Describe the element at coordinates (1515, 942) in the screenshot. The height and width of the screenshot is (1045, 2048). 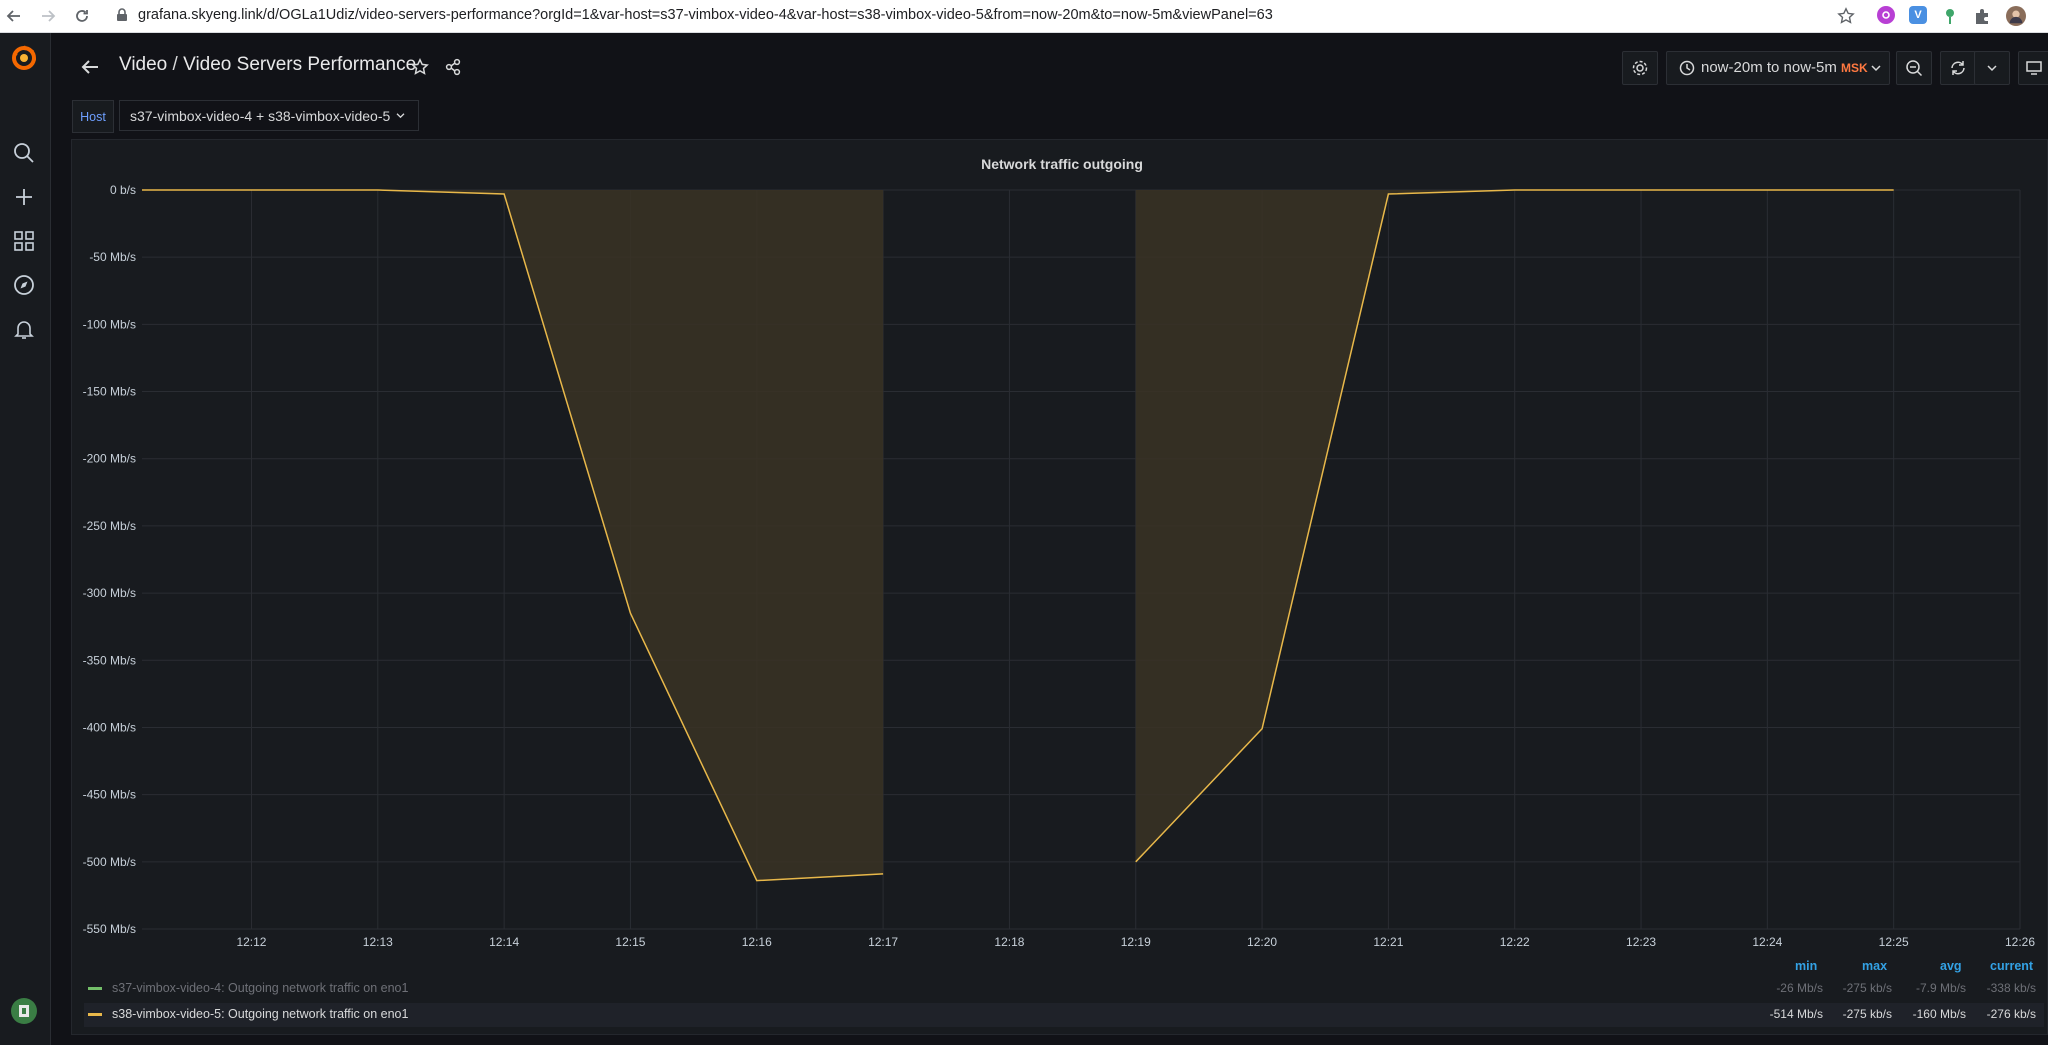
I see `x-tick-label: 12:22` at that location.